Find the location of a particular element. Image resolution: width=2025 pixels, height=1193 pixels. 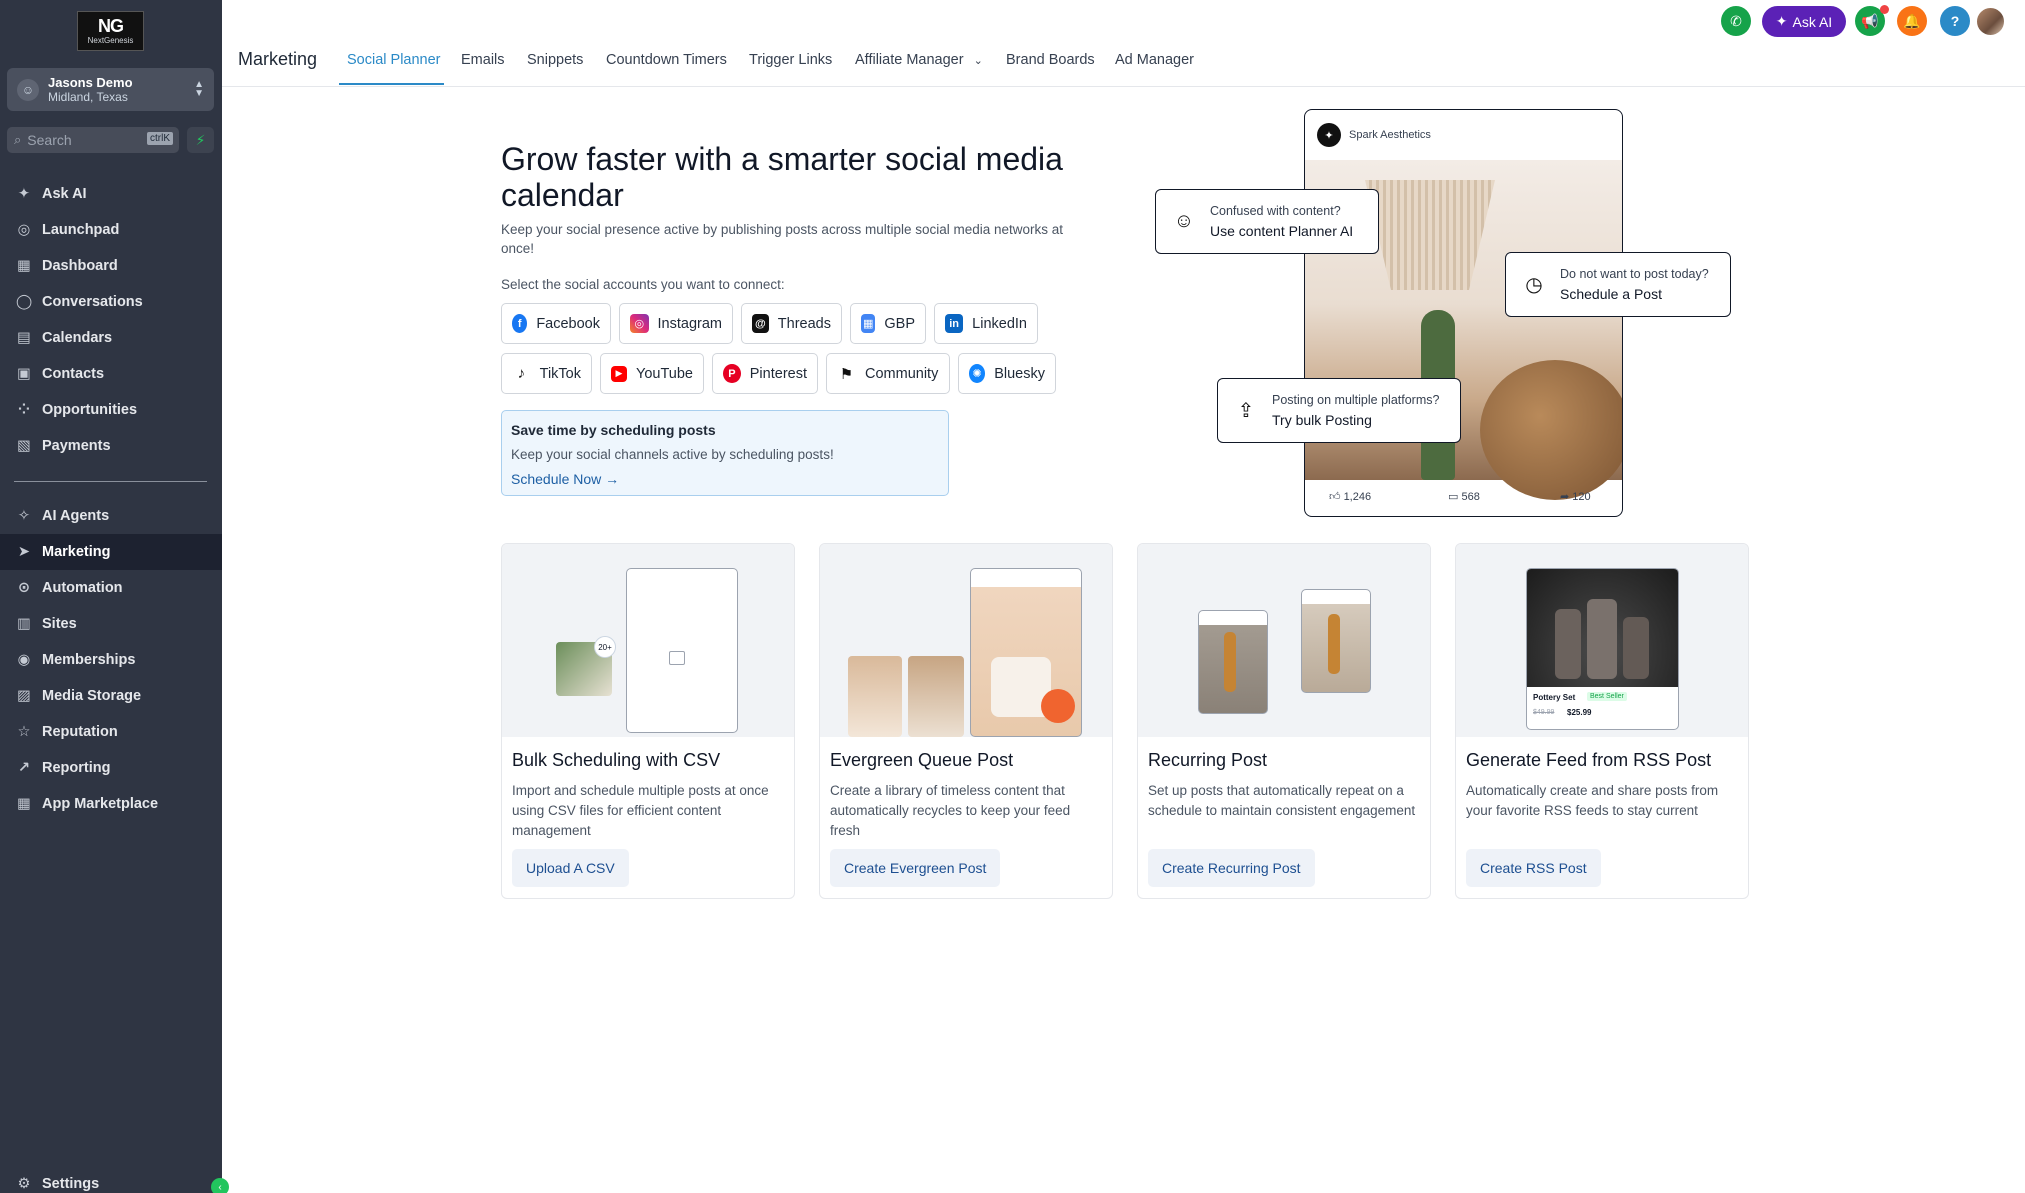

brand-name: Spark Aesthetics is located at coordinates (1390, 135).